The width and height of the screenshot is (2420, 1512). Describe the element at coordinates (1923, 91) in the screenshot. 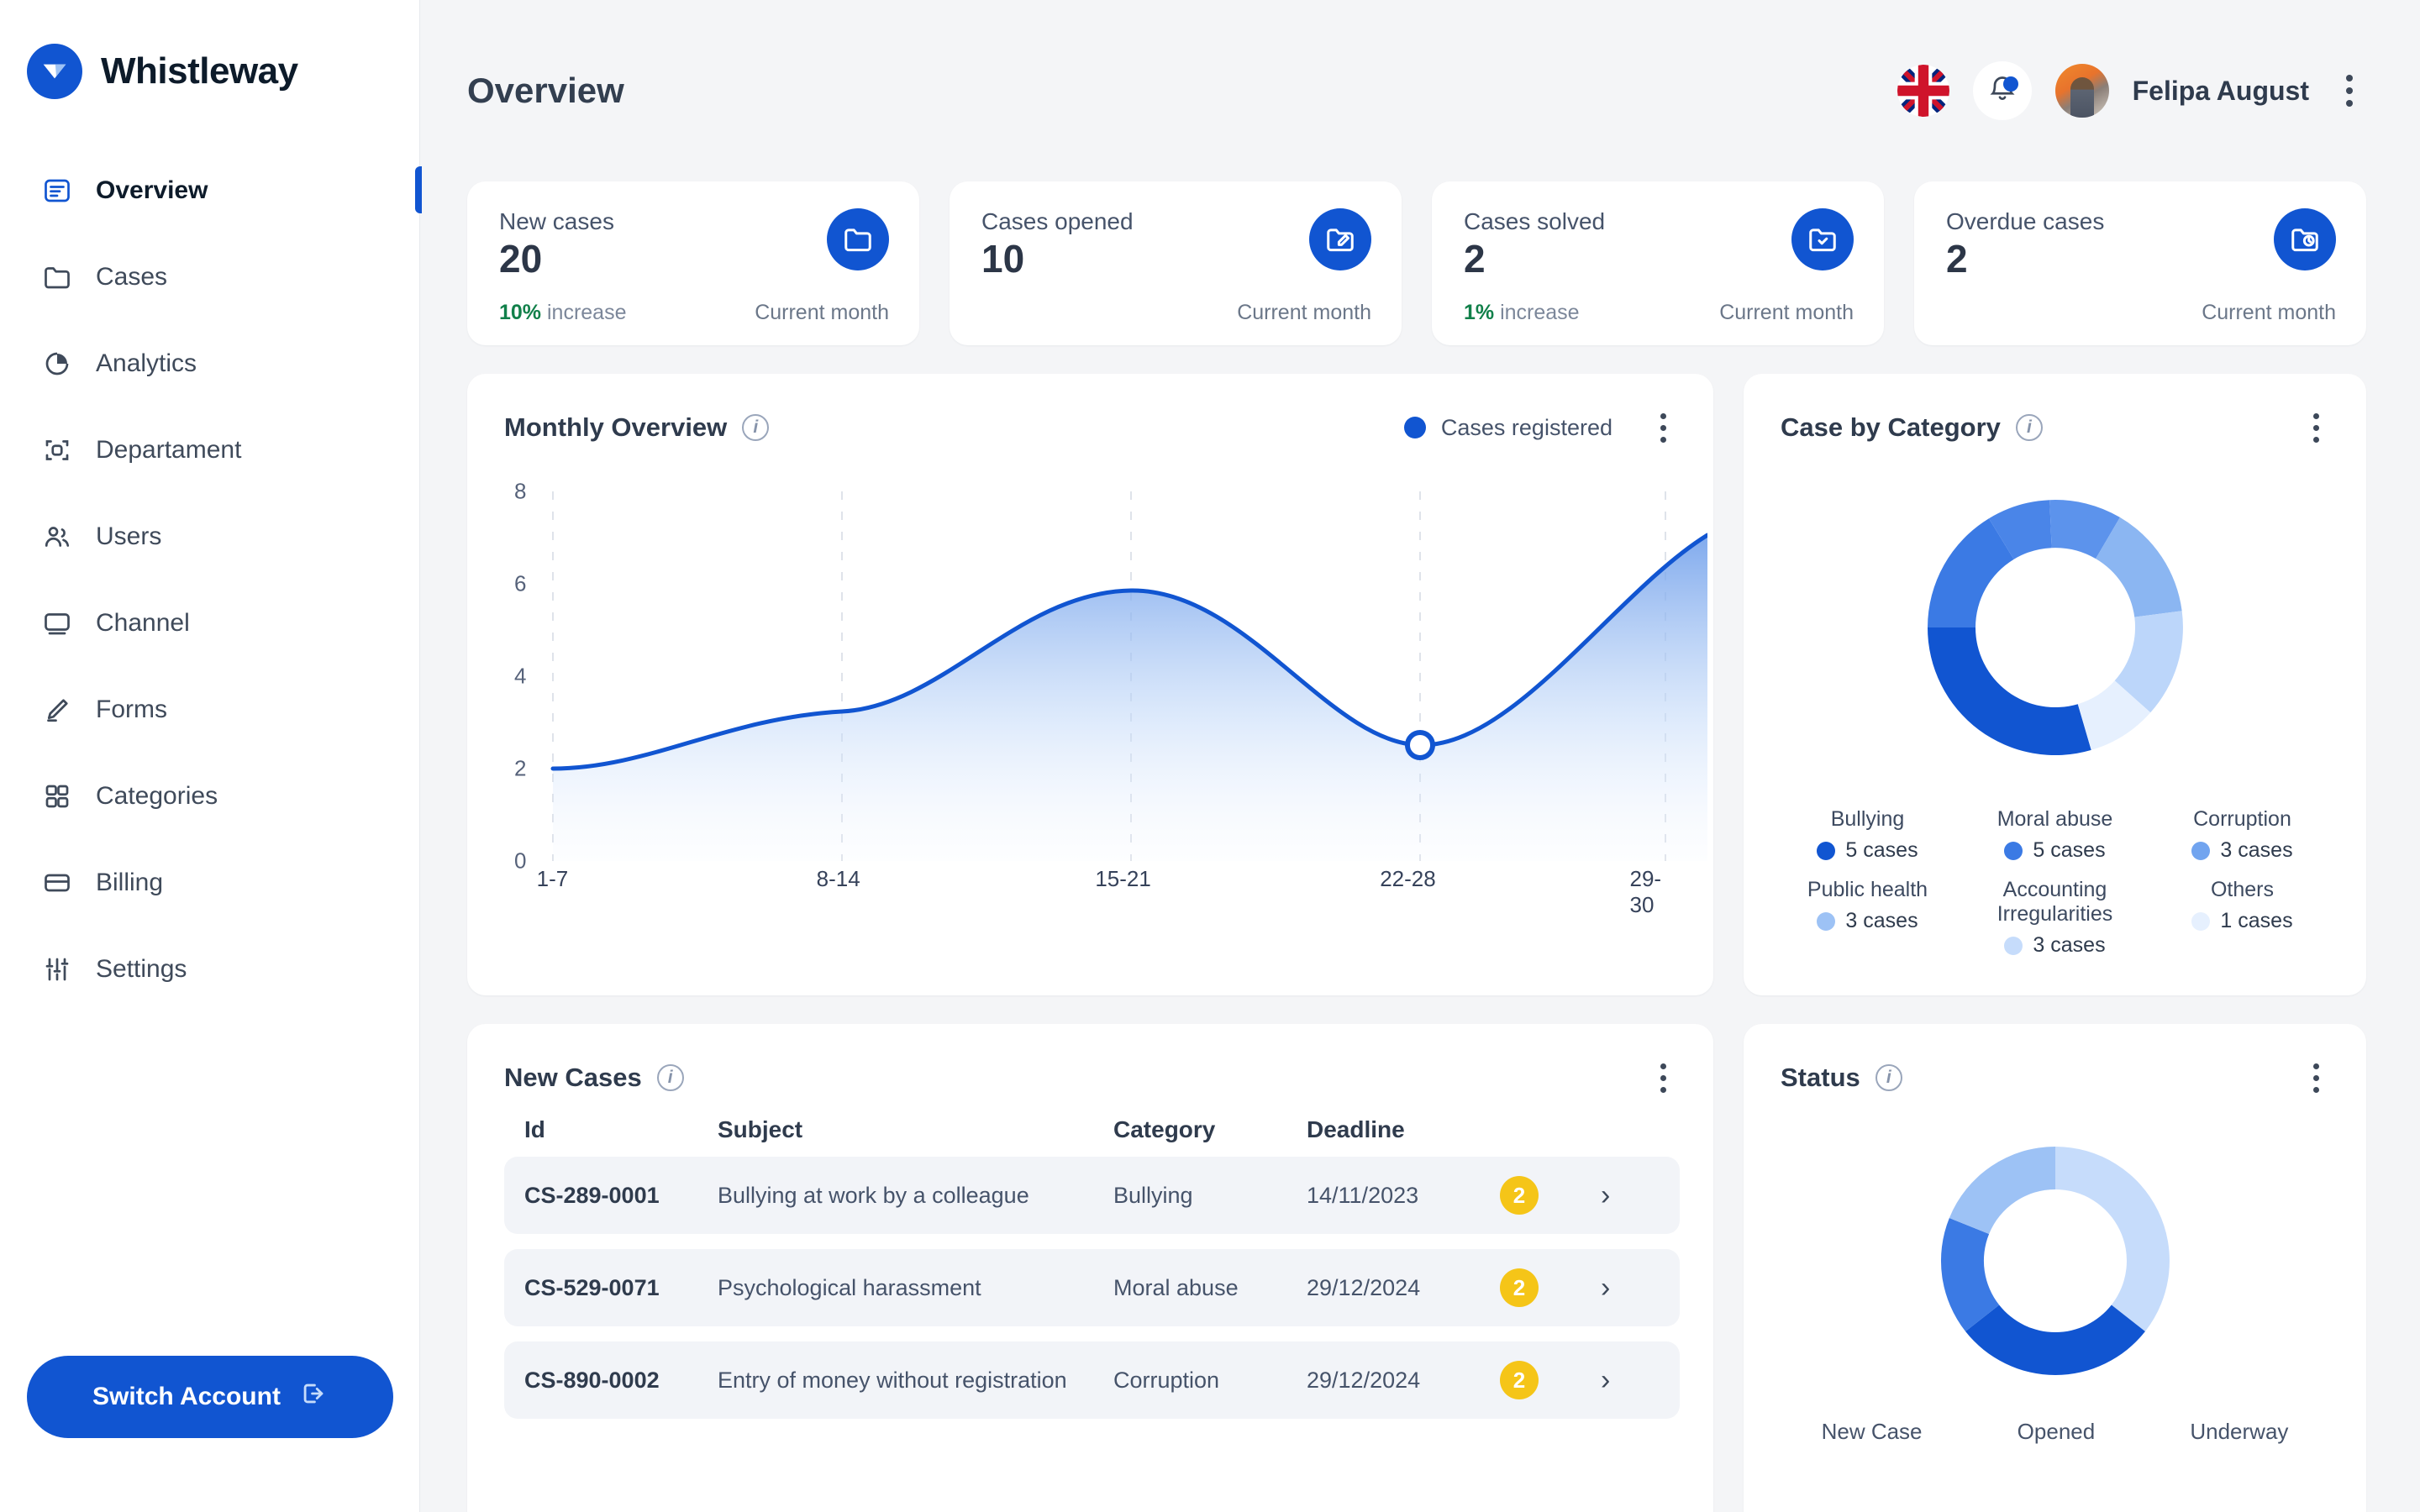

I see `uk-flag-icon` at that location.